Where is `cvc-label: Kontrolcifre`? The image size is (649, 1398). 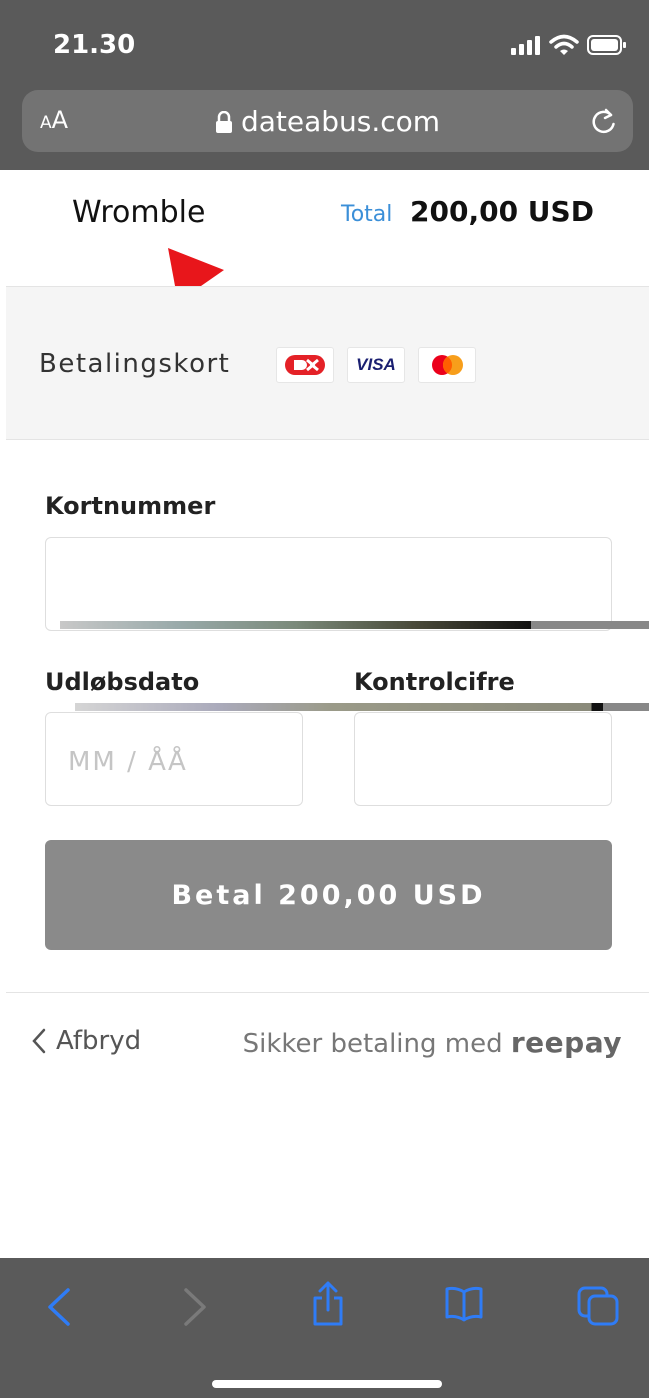 cvc-label: Kontrolcifre is located at coordinates (434, 682).